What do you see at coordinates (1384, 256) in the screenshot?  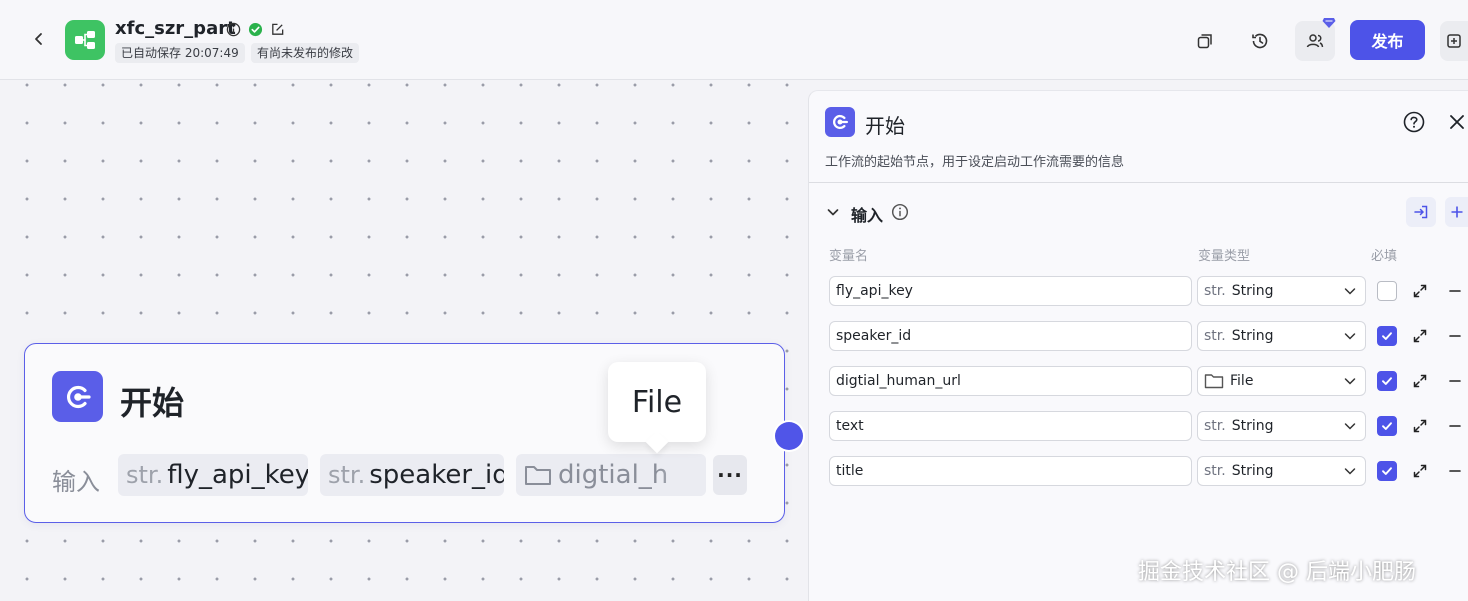 I see `col-header-required: 必填` at bounding box center [1384, 256].